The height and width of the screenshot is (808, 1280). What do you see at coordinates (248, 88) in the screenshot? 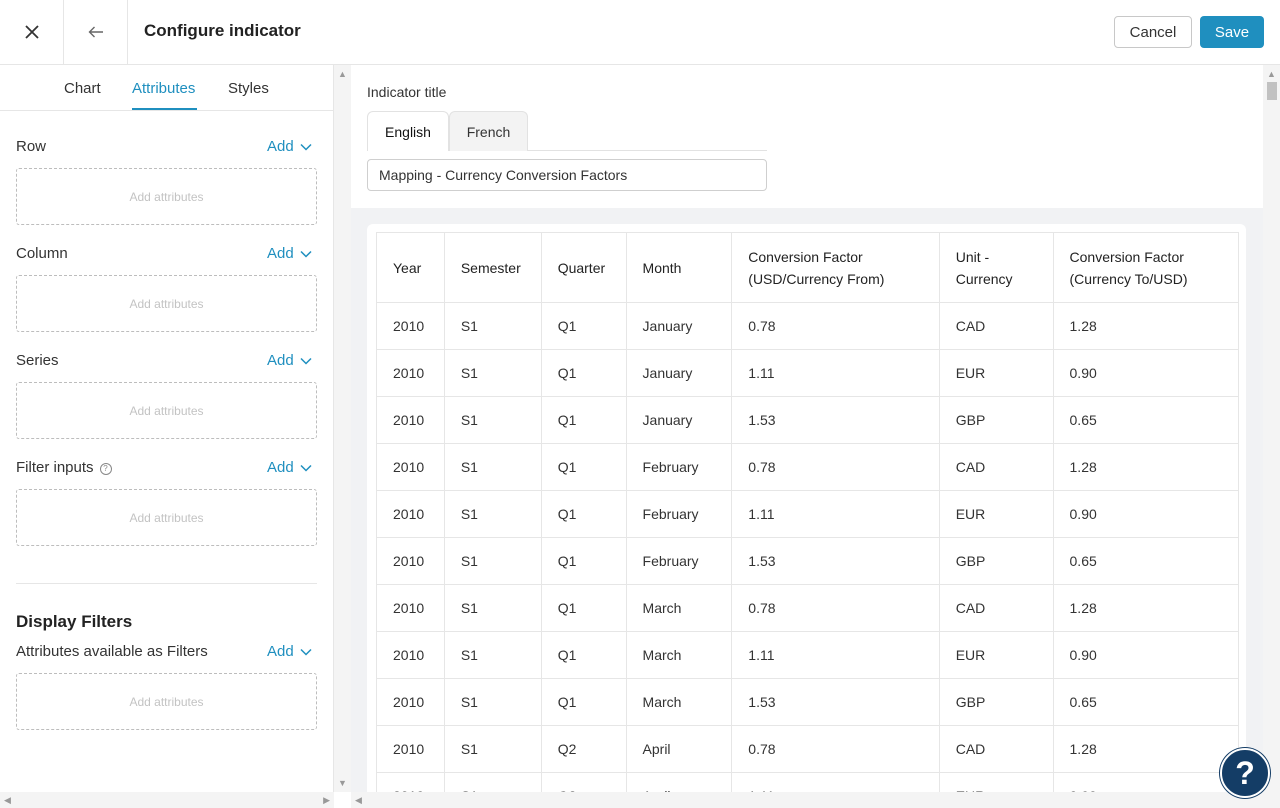
I see `tab-styles: Styles` at bounding box center [248, 88].